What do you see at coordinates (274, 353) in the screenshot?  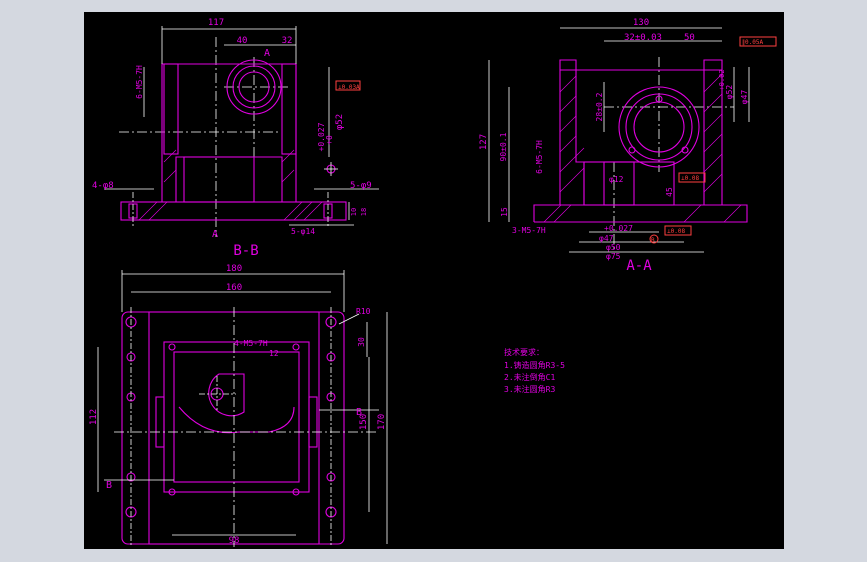 I see `top-dim-12: 12` at bounding box center [274, 353].